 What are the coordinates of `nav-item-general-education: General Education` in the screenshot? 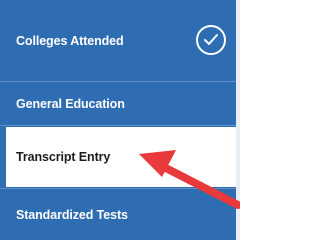 It's located at (118, 104).